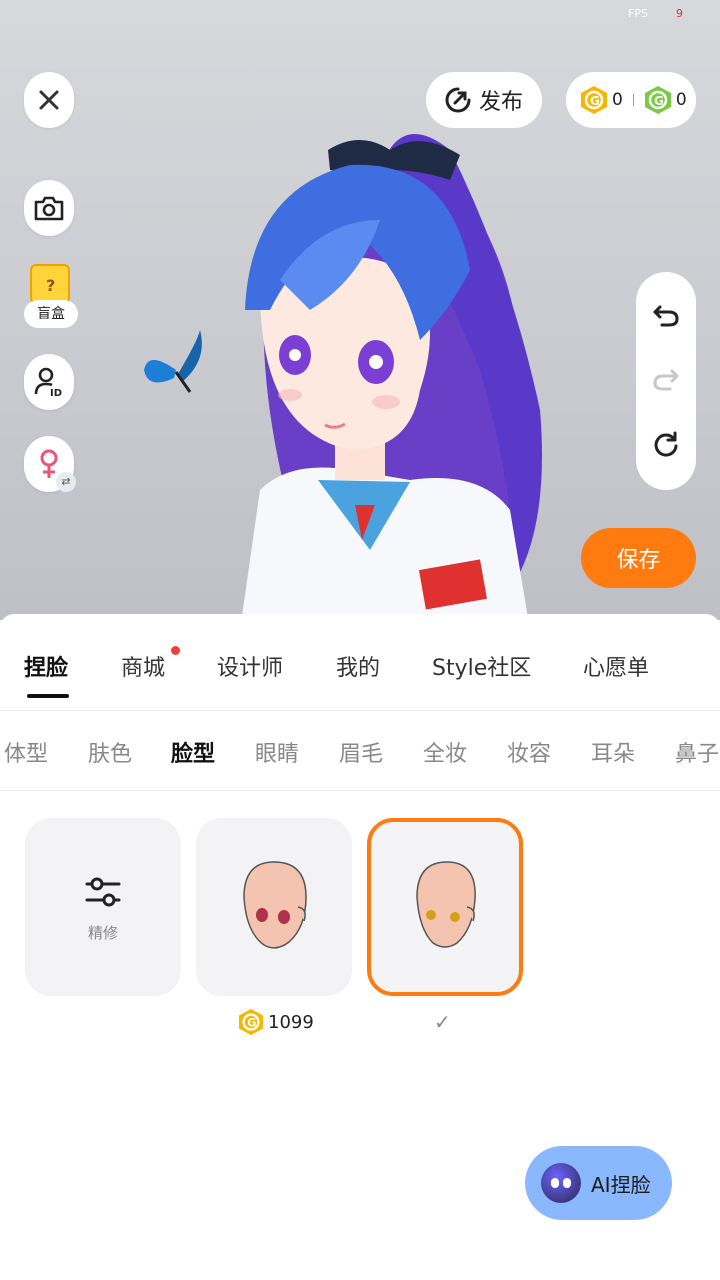 Image resolution: width=720 pixels, height=1280 pixels. I want to click on publish-icon, so click(458, 100).